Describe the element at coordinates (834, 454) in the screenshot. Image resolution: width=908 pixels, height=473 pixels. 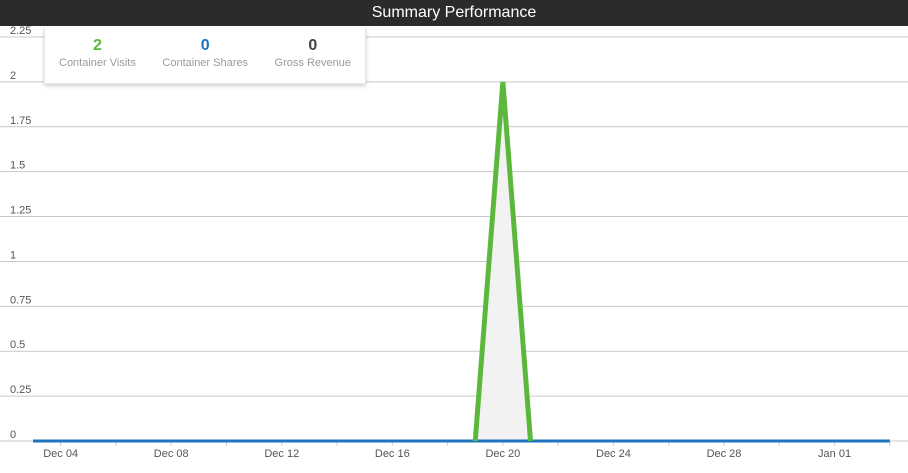
I see `x-tick-label: Jan 01` at that location.